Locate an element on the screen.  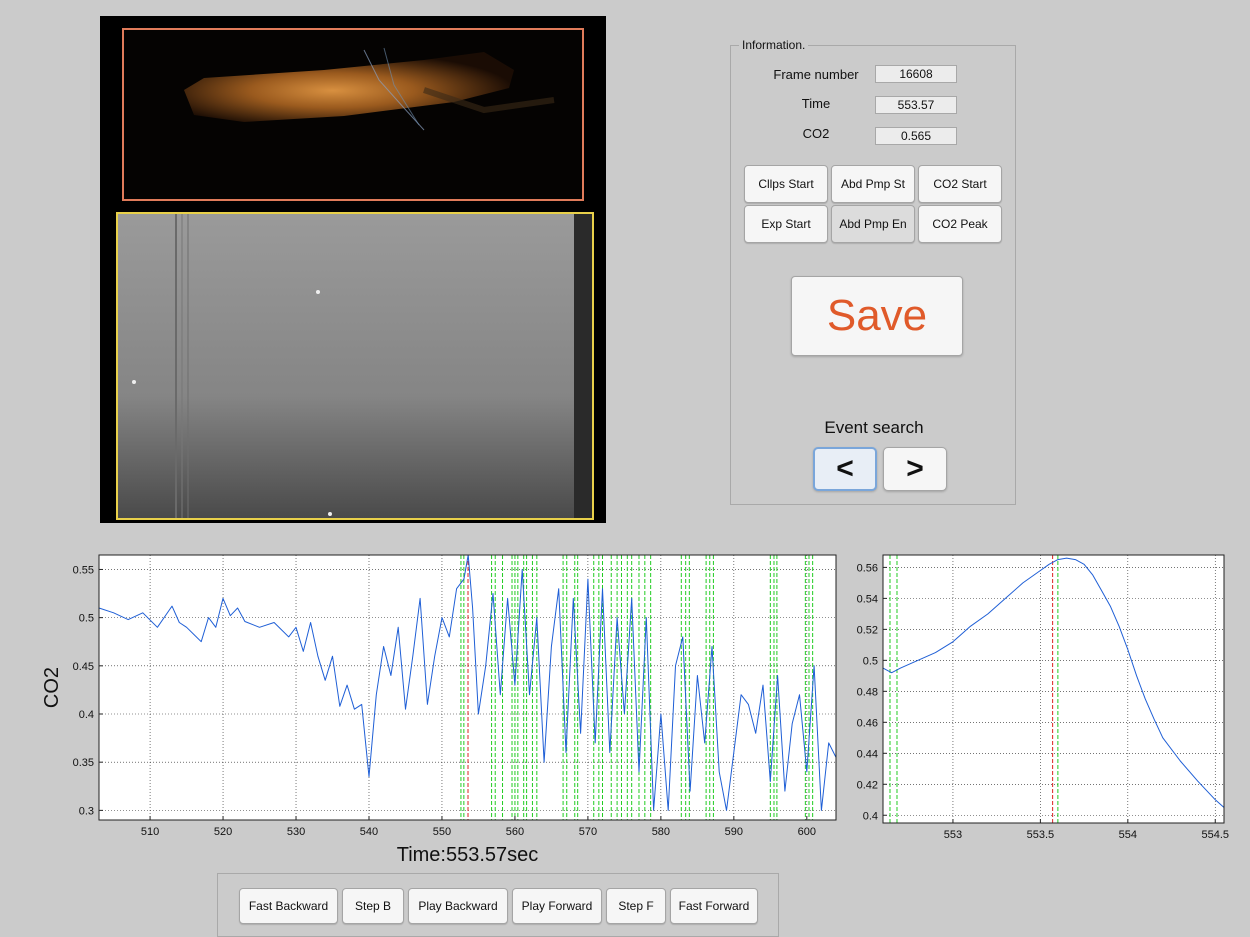
x-tick-label: 510 is located at coordinates (150, 832).